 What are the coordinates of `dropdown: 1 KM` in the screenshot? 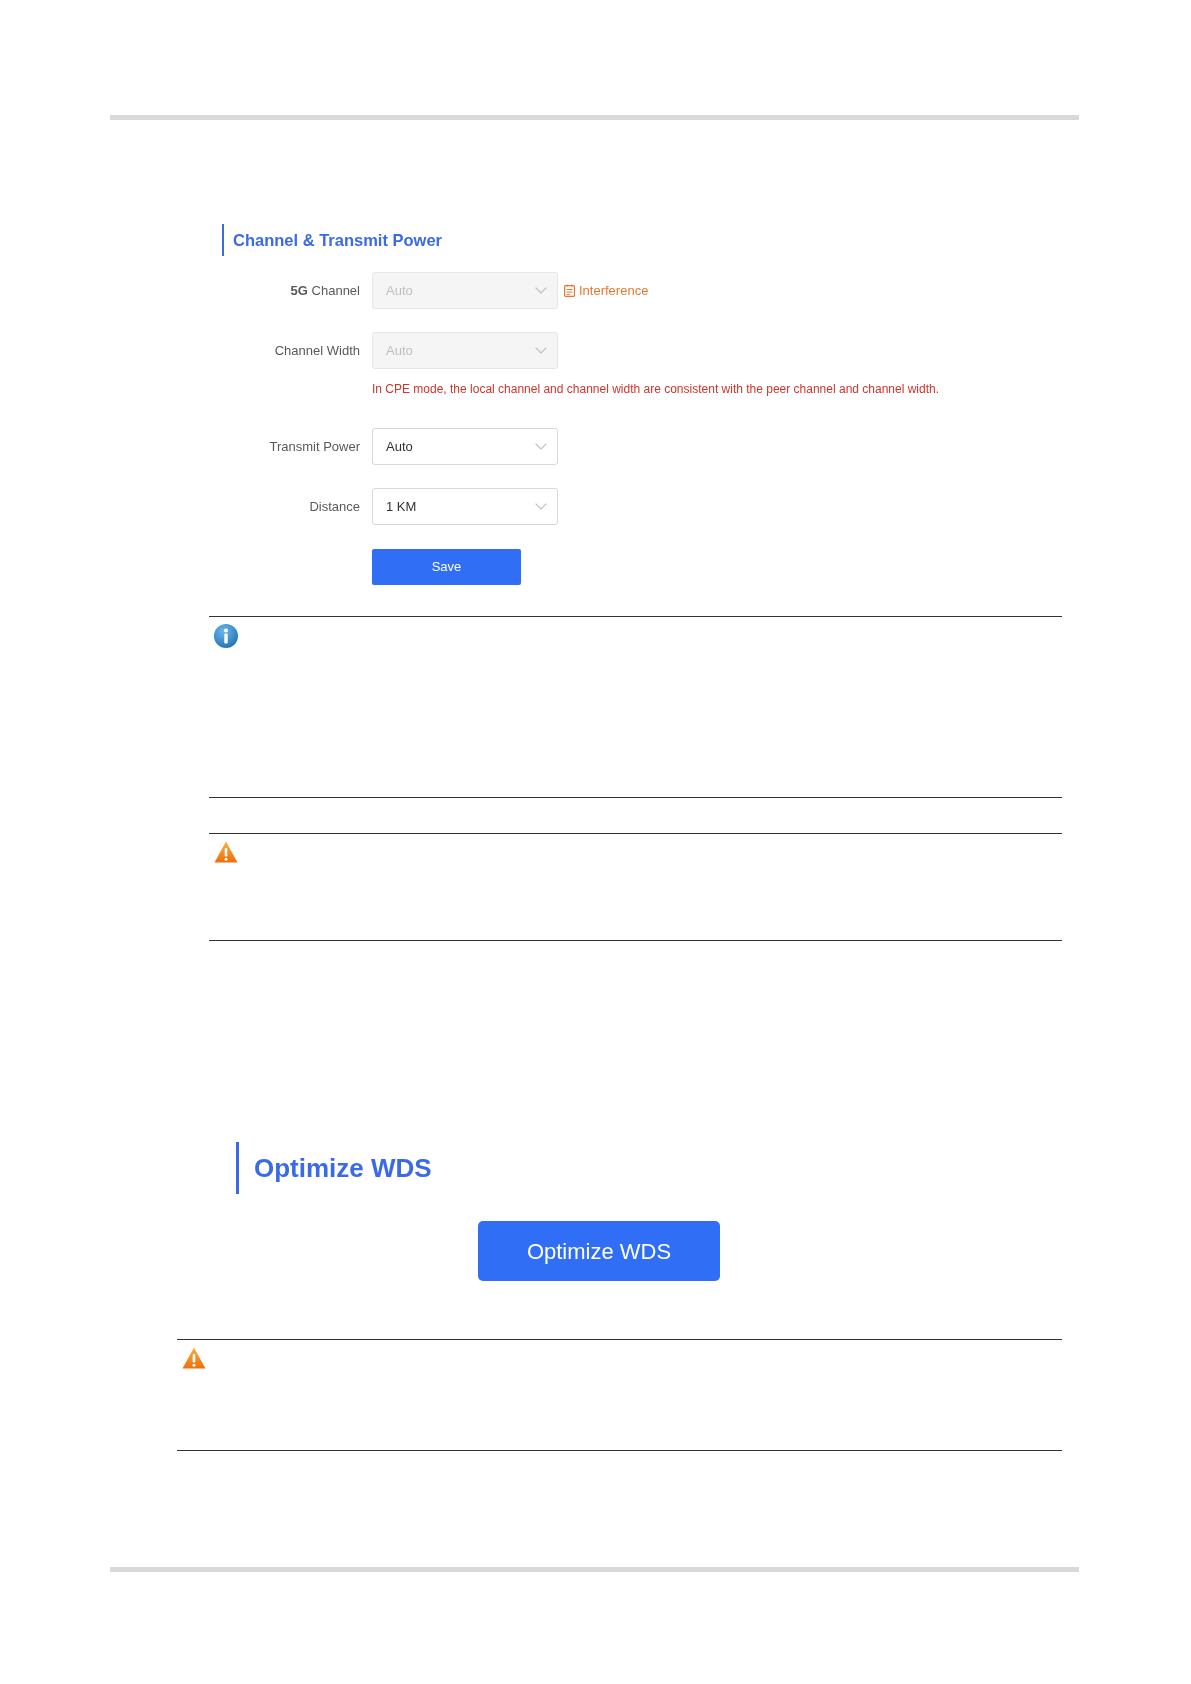 It's located at (465, 506).